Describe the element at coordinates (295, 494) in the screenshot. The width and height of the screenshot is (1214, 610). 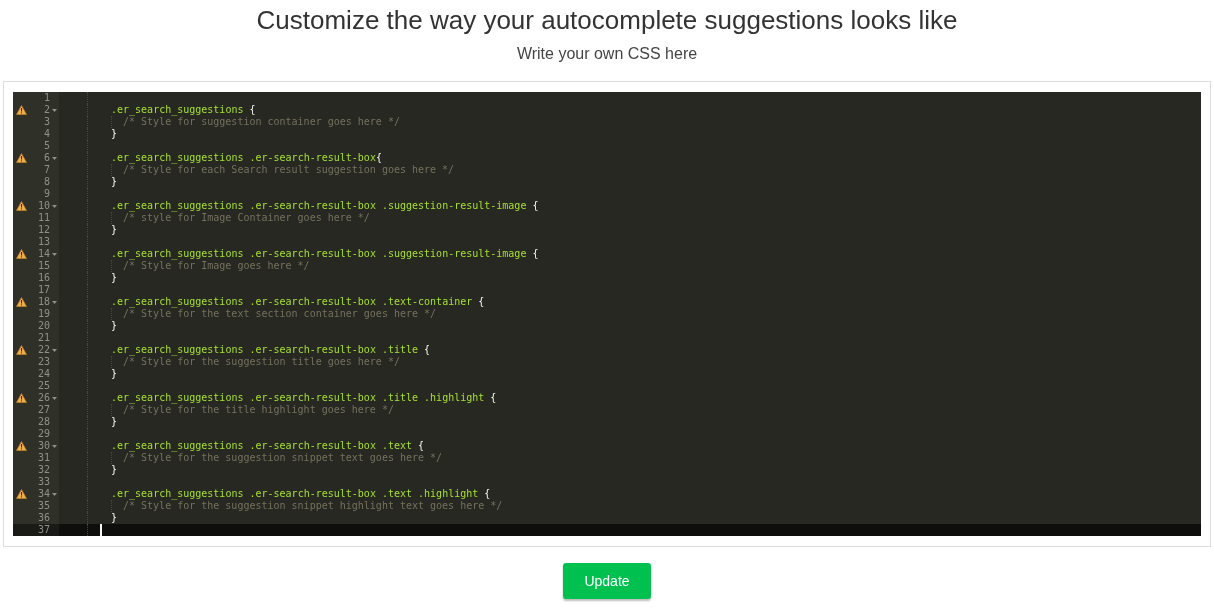
I see `code-text: .er_search_suggestions .er-search-result-box .text .highlight` at that location.